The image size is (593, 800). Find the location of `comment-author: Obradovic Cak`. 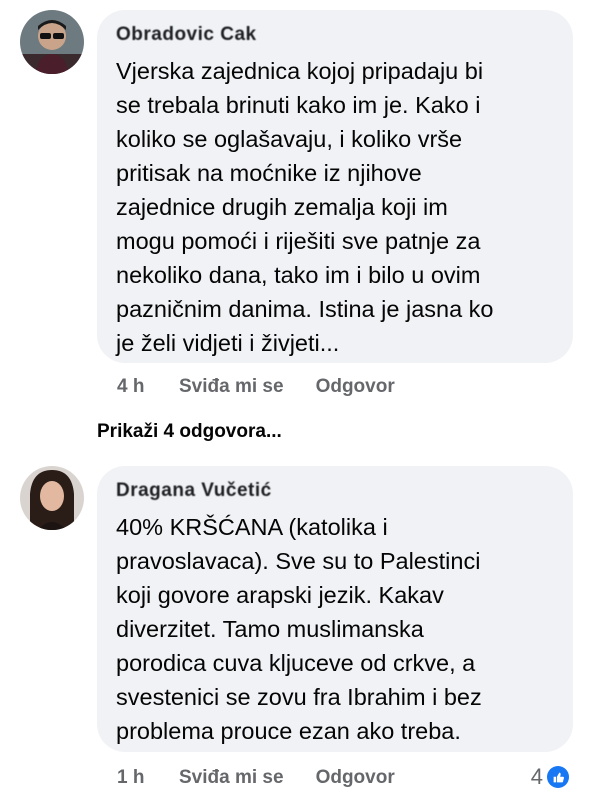

comment-author: Obradovic Cak is located at coordinates (336, 35).